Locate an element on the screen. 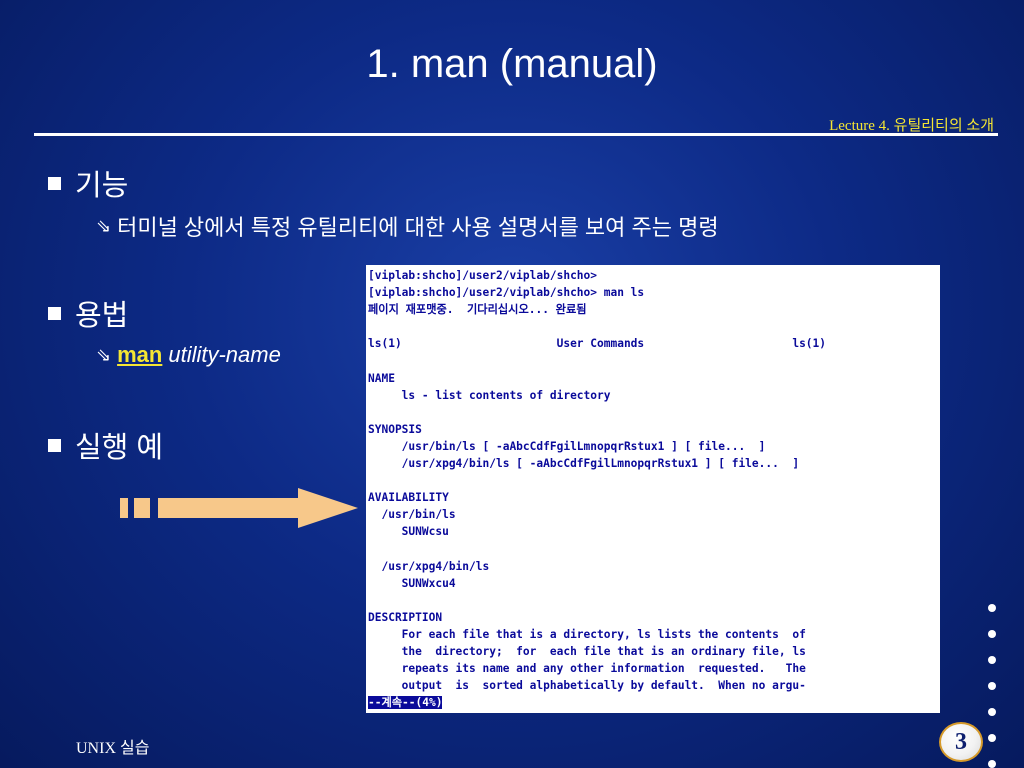 Image resolution: width=1024 pixels, height=768 pixels. sub-bullet-function-text: 터미널 상에서 특정 유틸리티에 대한 사용 설명서를 보여 주는 명령 is located at coordinates (418, 227).